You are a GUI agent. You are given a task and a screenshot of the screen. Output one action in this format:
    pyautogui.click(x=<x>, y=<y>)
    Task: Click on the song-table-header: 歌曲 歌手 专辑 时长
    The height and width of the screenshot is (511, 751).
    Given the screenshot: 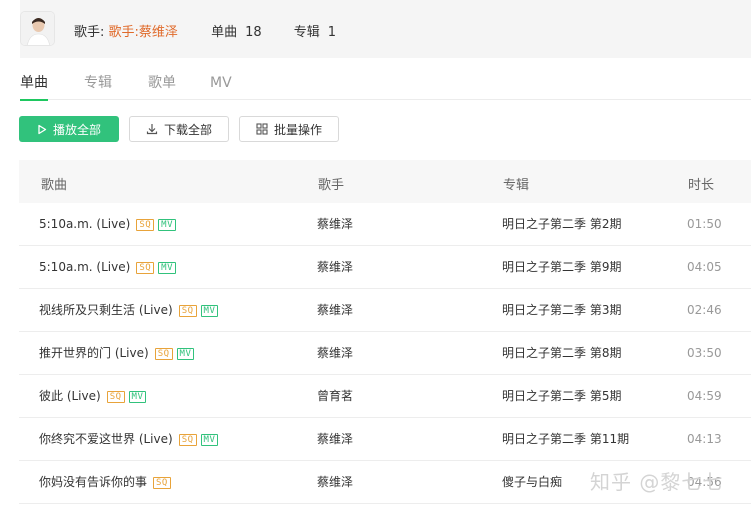 What is the action you would take?
    pyautogui.click(x=385, y=181)
    